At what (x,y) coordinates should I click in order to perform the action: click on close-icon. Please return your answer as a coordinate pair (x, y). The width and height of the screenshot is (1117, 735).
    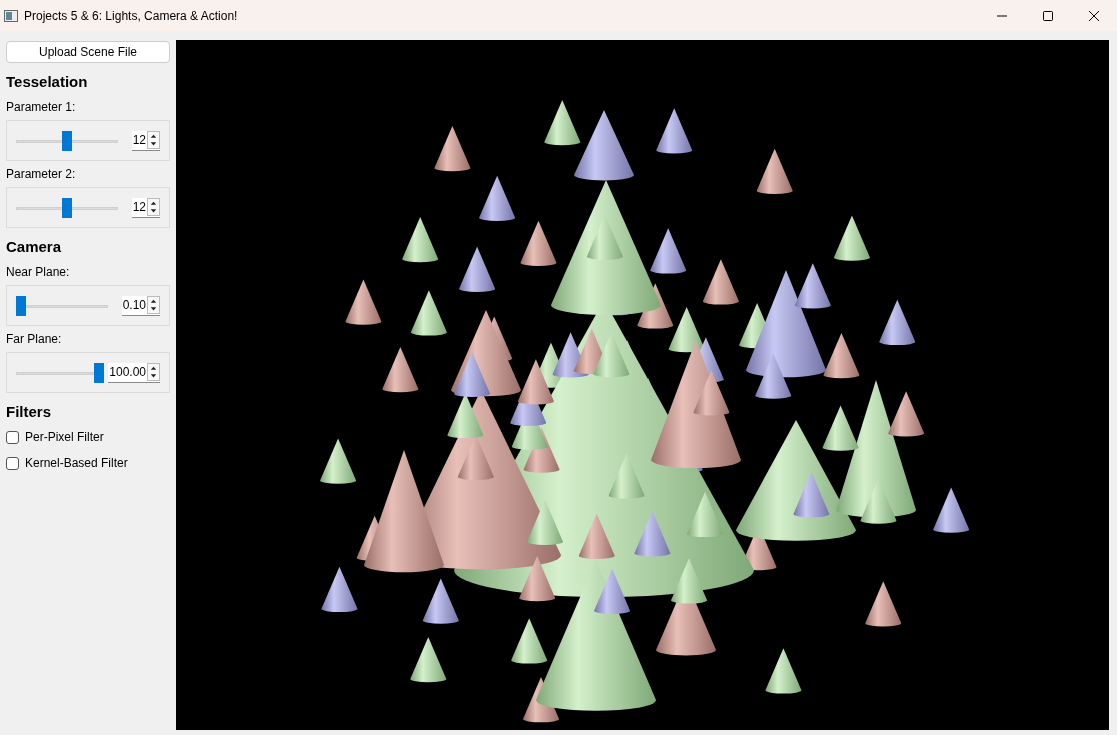
    Looking at the image, I should click on (1094, 15).